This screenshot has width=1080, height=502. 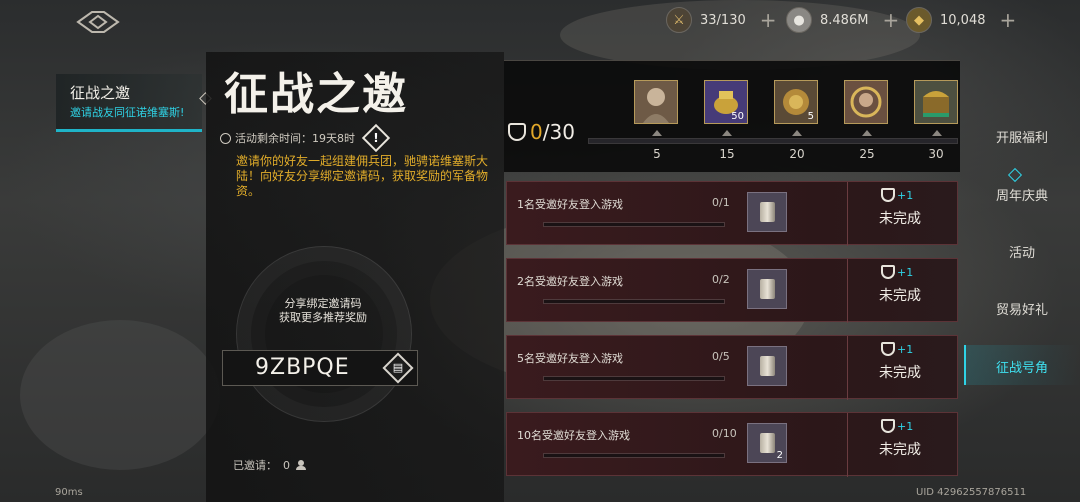 What do you see at coordinates (810, 116) in the screenshot?
I see `reward-qty: 5` at bounding box center [810, 116].